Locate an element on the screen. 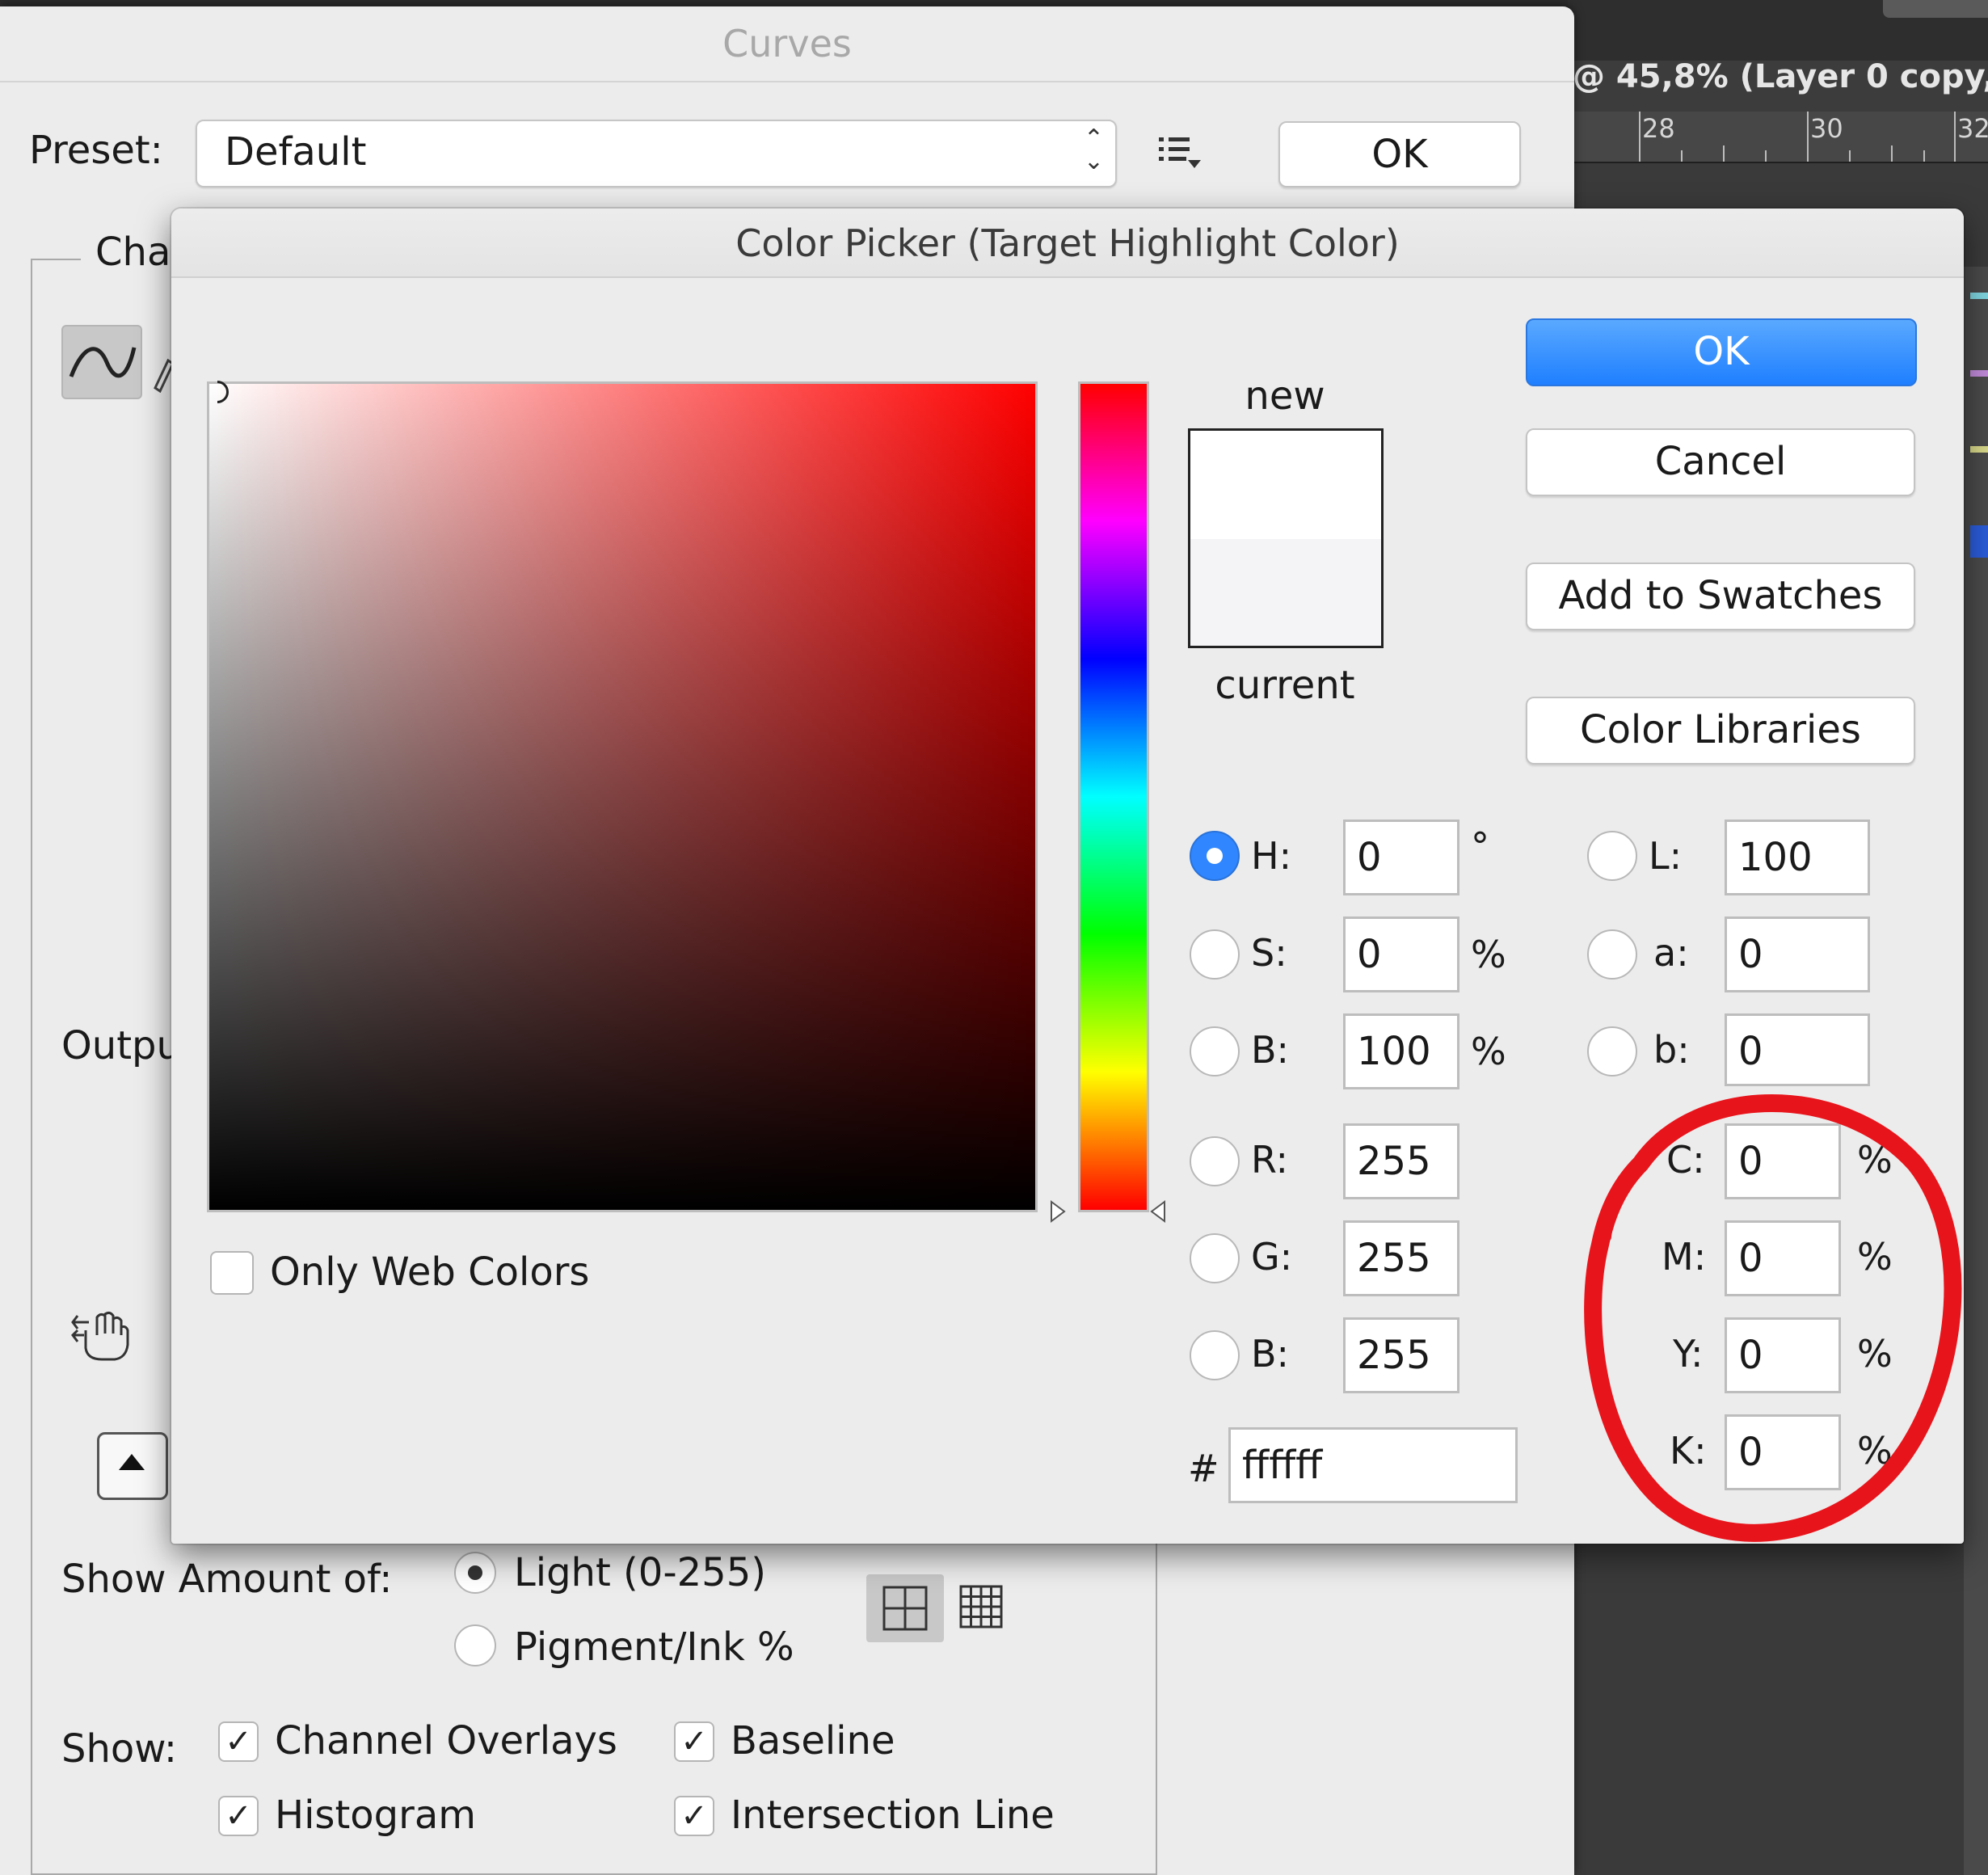 This screenshot has width=1988, height=1875. red-radio is located at coordinates (1215, 1161).